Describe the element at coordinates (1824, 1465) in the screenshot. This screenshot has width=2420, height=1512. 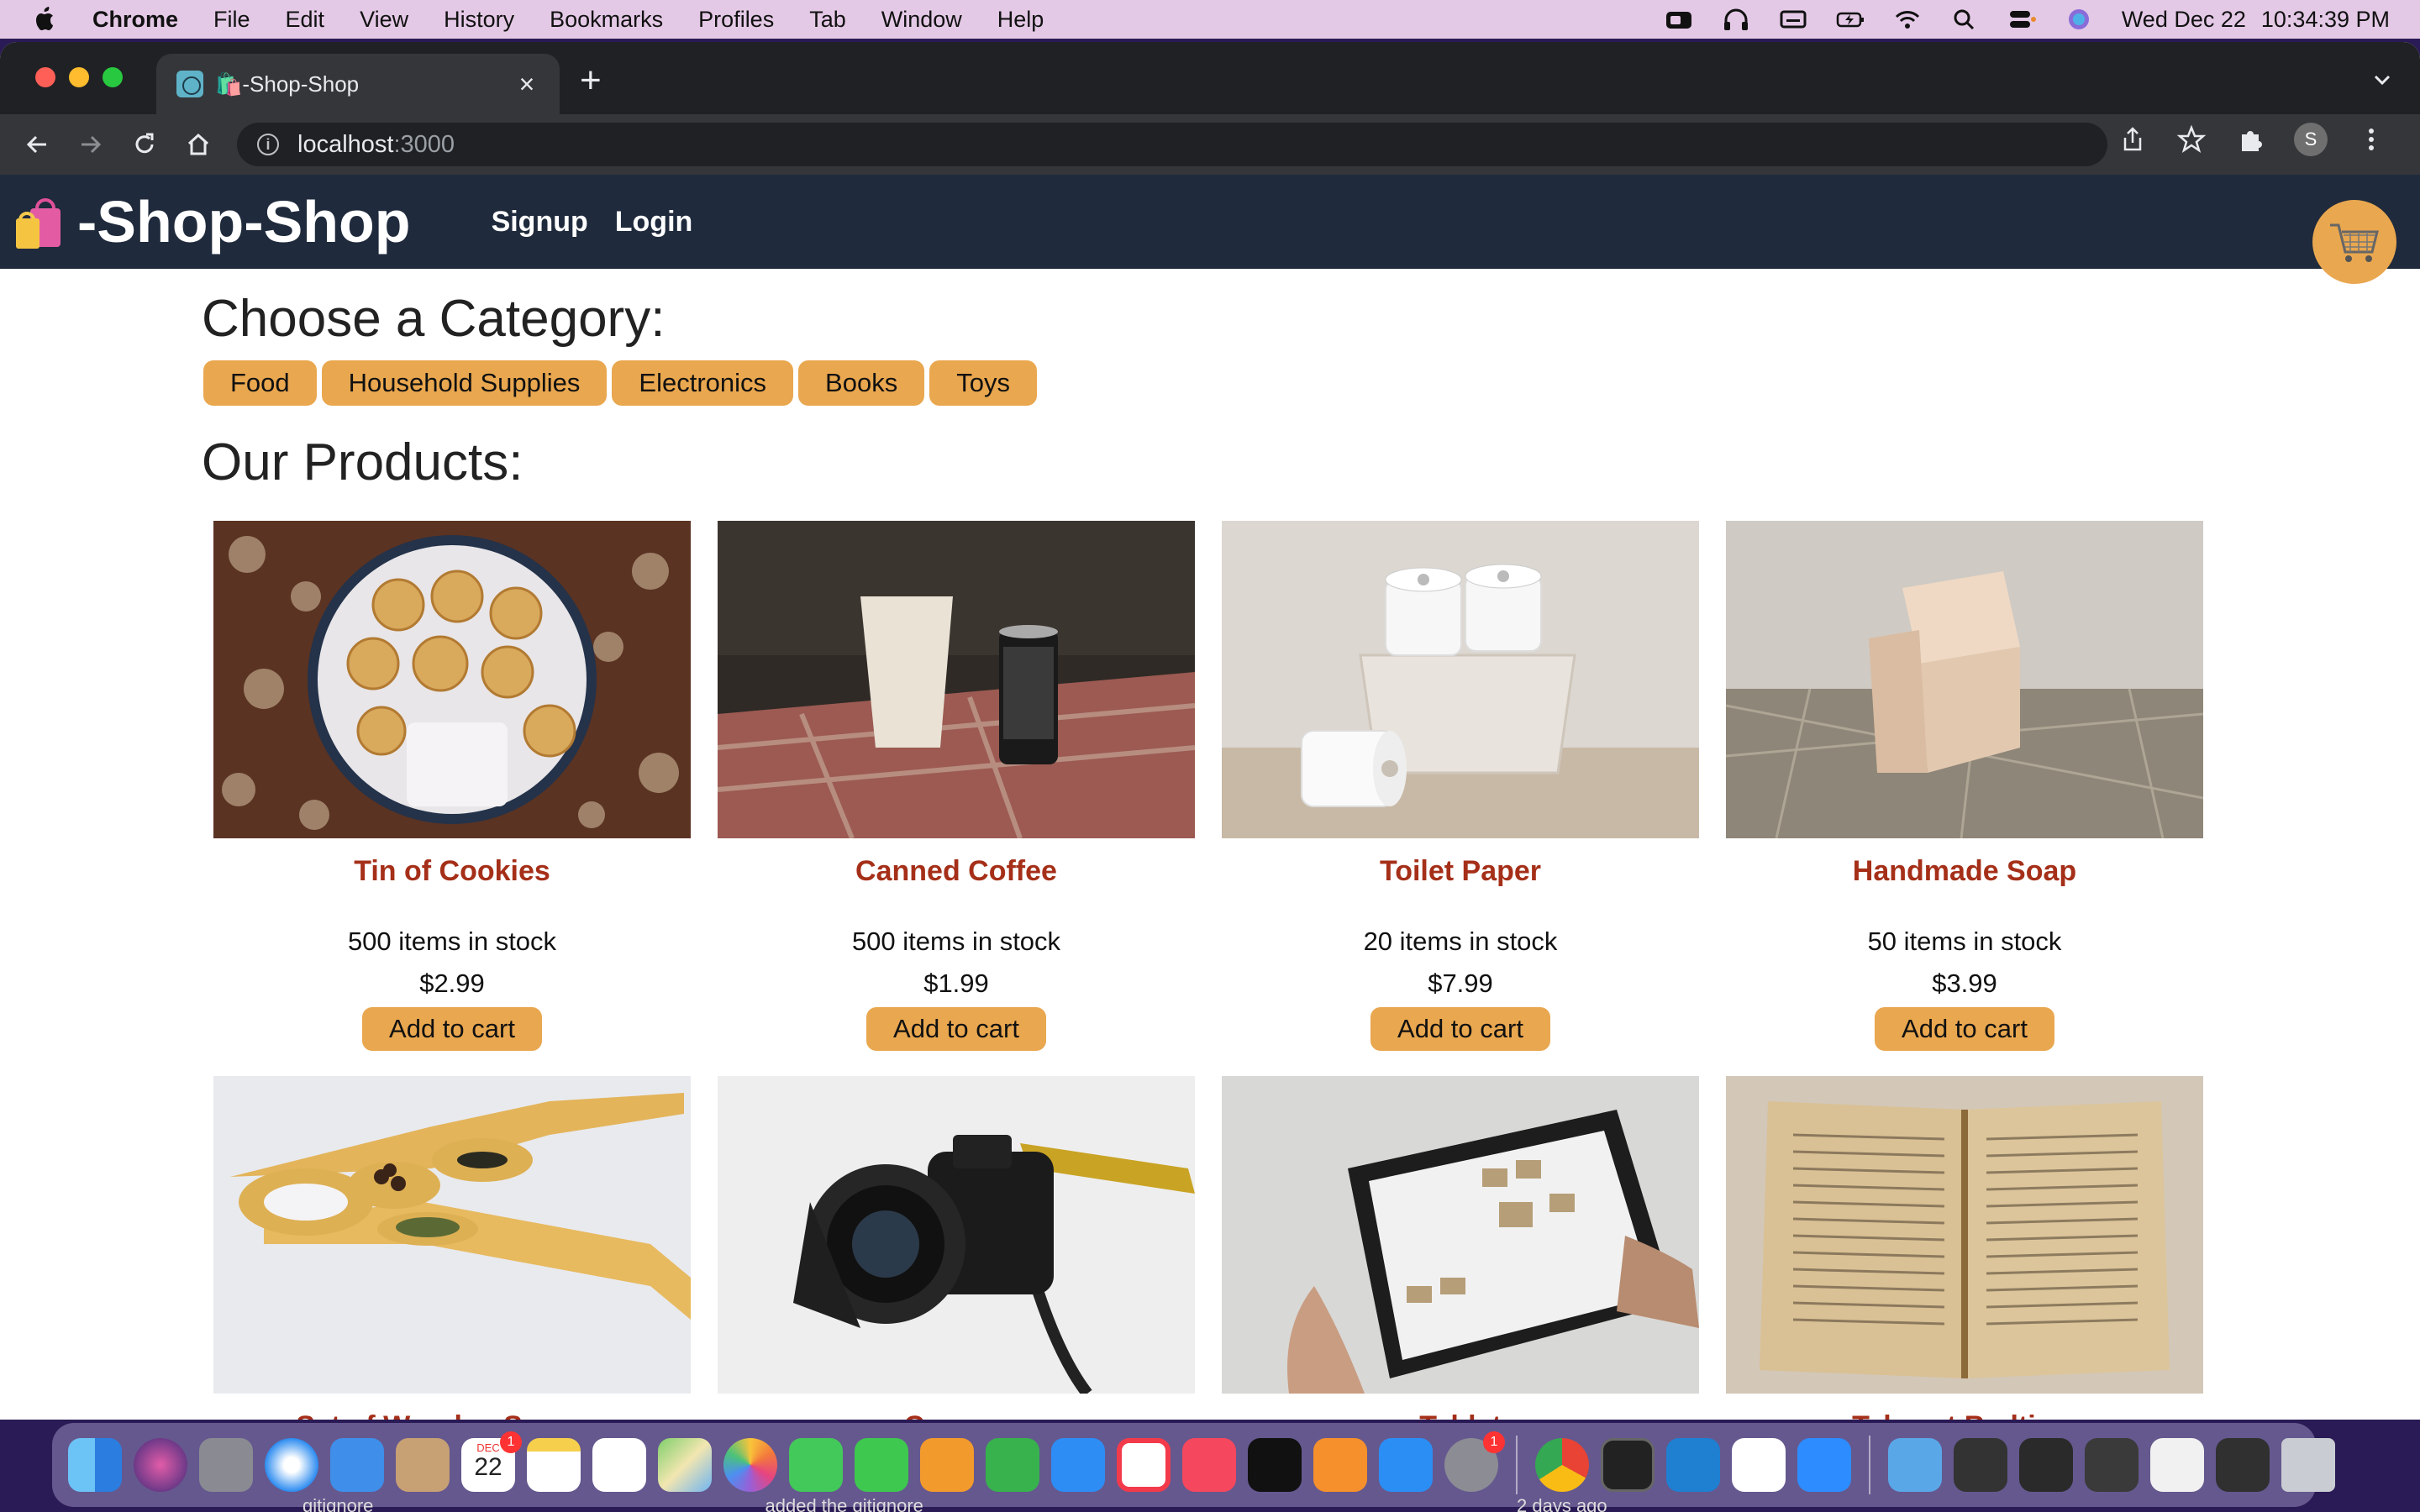
I see `zoom-icon` at that location.